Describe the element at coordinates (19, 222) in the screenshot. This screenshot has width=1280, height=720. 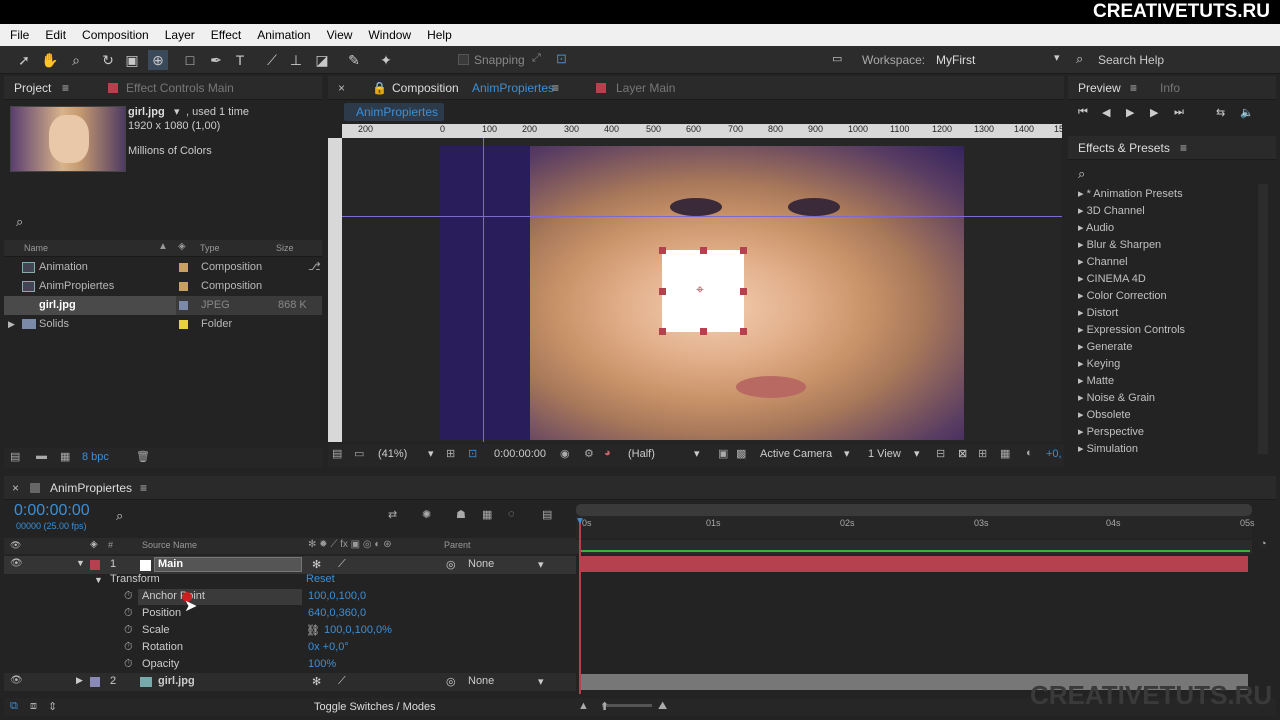
I see `project-search-icon: ⌕` at that location.